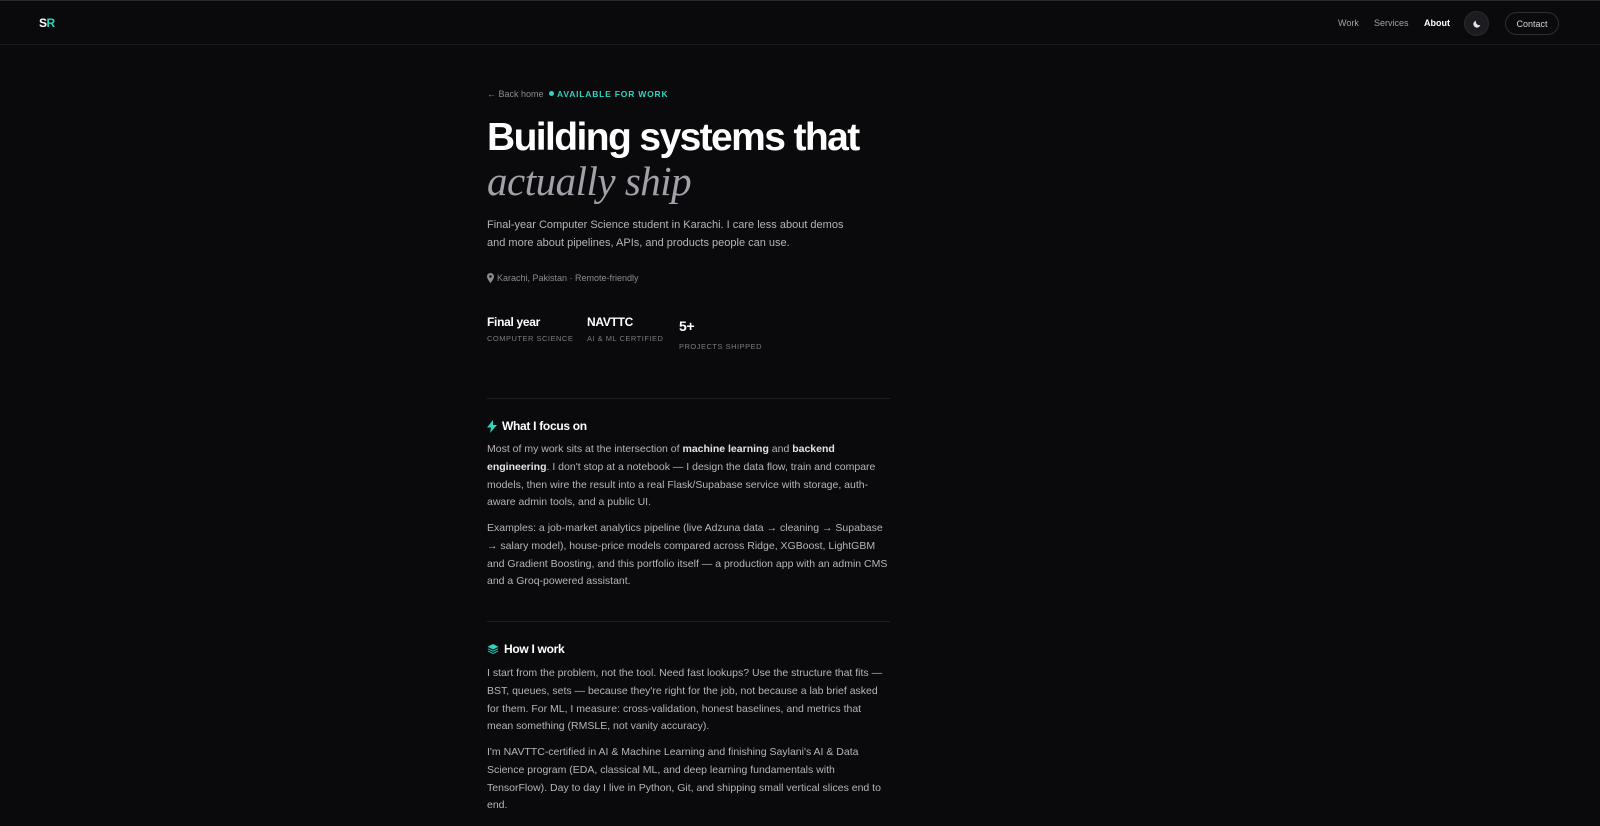  What do you see at coordinates (1532, 23) in the screenshot?
I see `contact-button: Contact` at bounding box center [1532, 23].